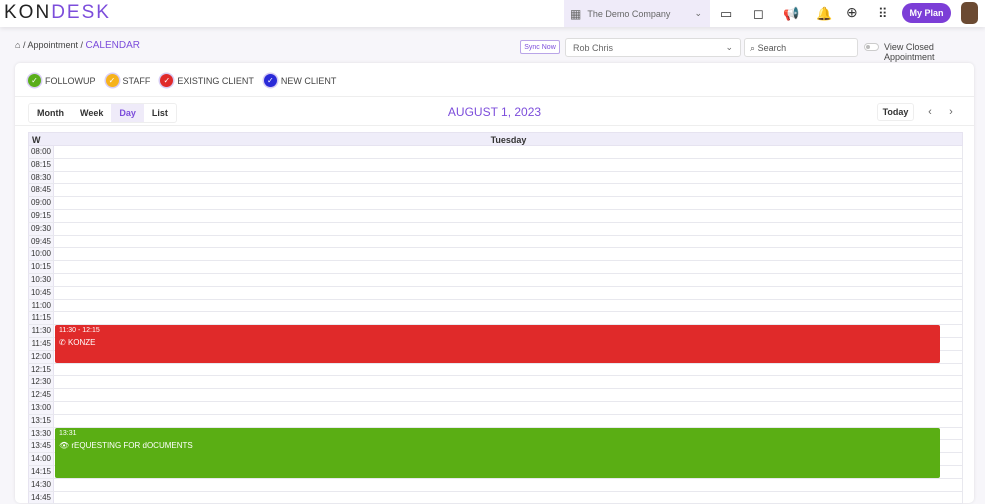 This screenshot has height=504, width=985. Describe the element at coordinates (497, 452) in the screenshot. I see `calendar-event: 13:31 👁 rEQUESTING FOR dOCUMENTS` at that location.